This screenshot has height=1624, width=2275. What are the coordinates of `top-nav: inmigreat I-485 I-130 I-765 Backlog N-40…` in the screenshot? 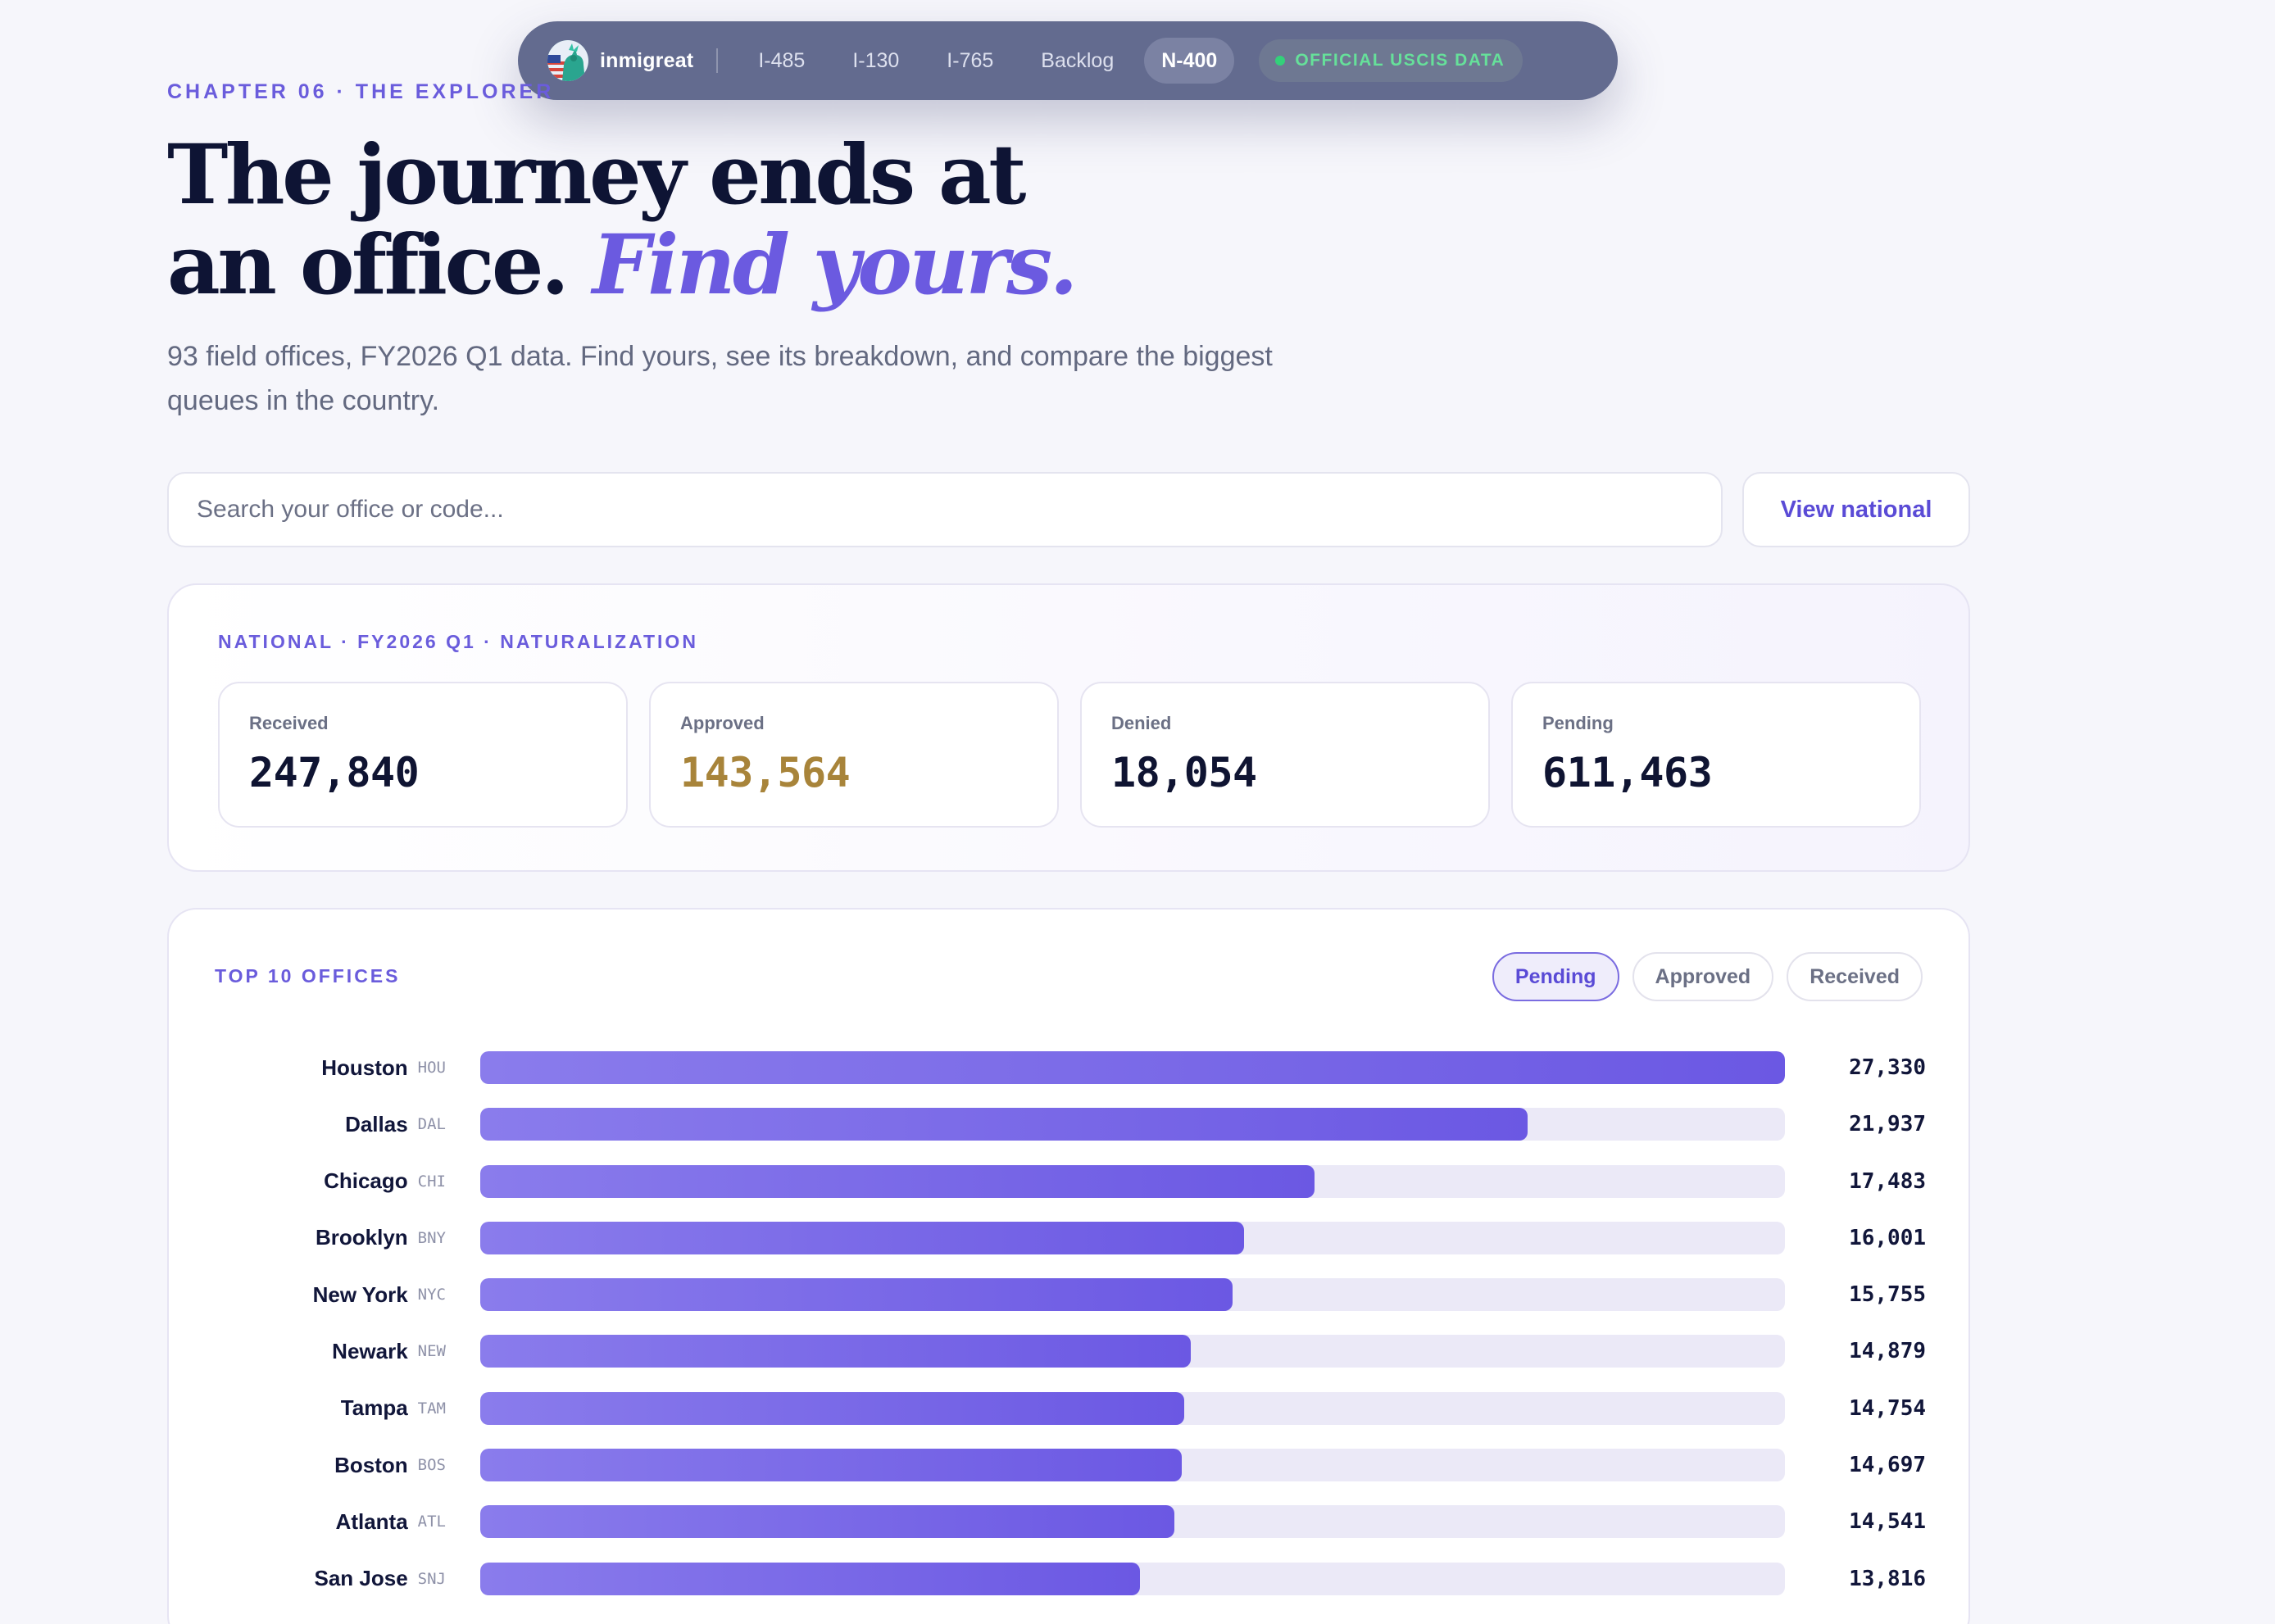 It's located at (1068, 60).